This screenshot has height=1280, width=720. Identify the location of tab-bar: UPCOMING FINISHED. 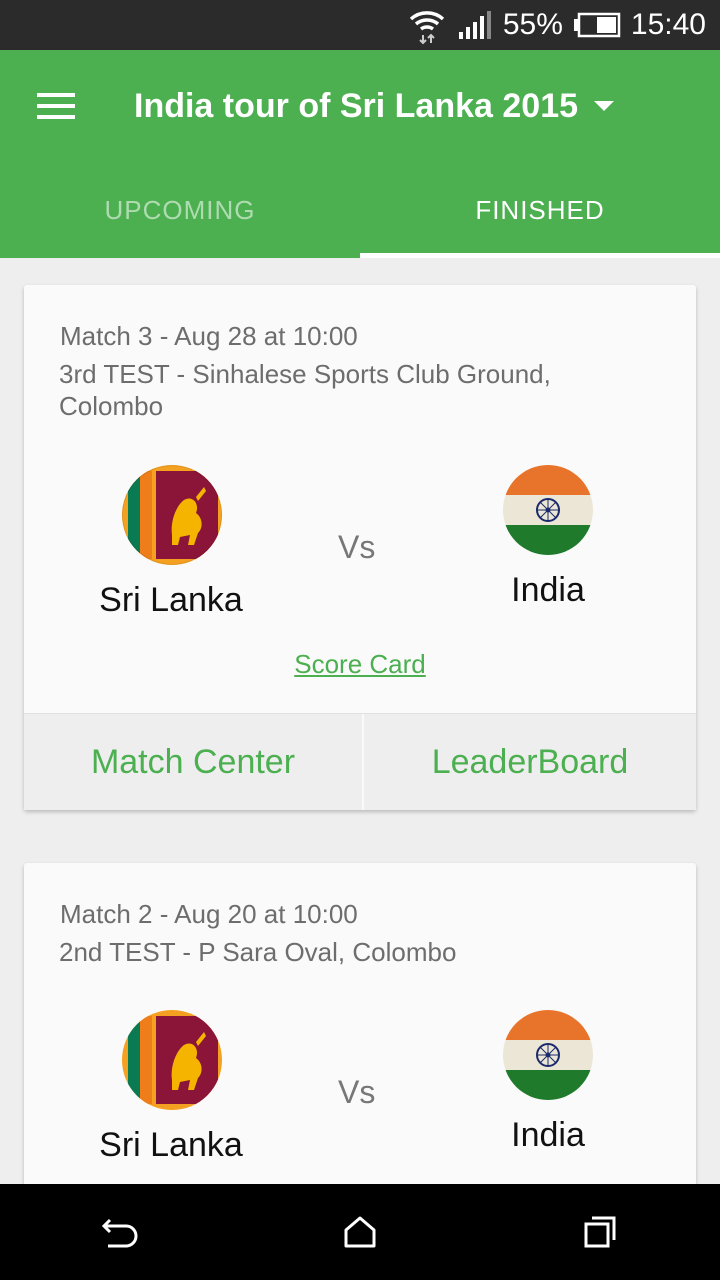
(360, 210).